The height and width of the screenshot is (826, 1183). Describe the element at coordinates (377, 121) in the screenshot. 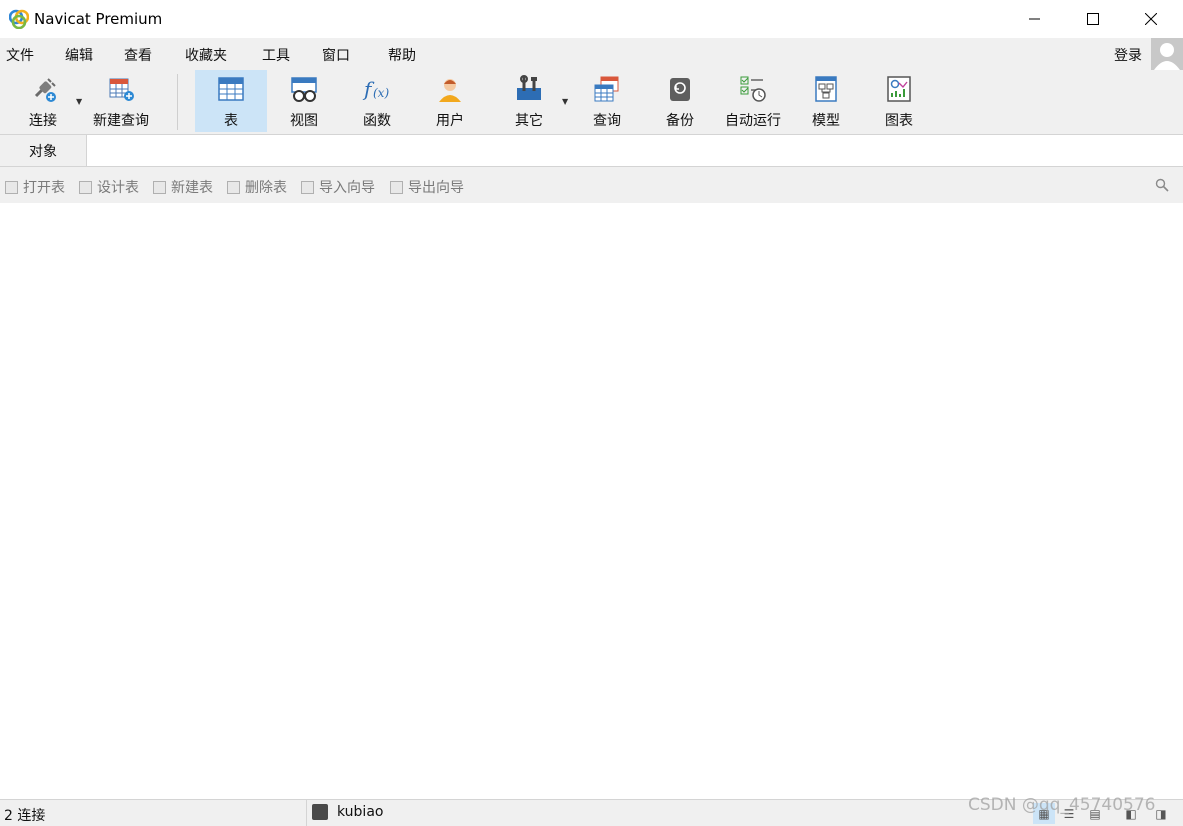

I see `toolbar-label: 函数` at that location.